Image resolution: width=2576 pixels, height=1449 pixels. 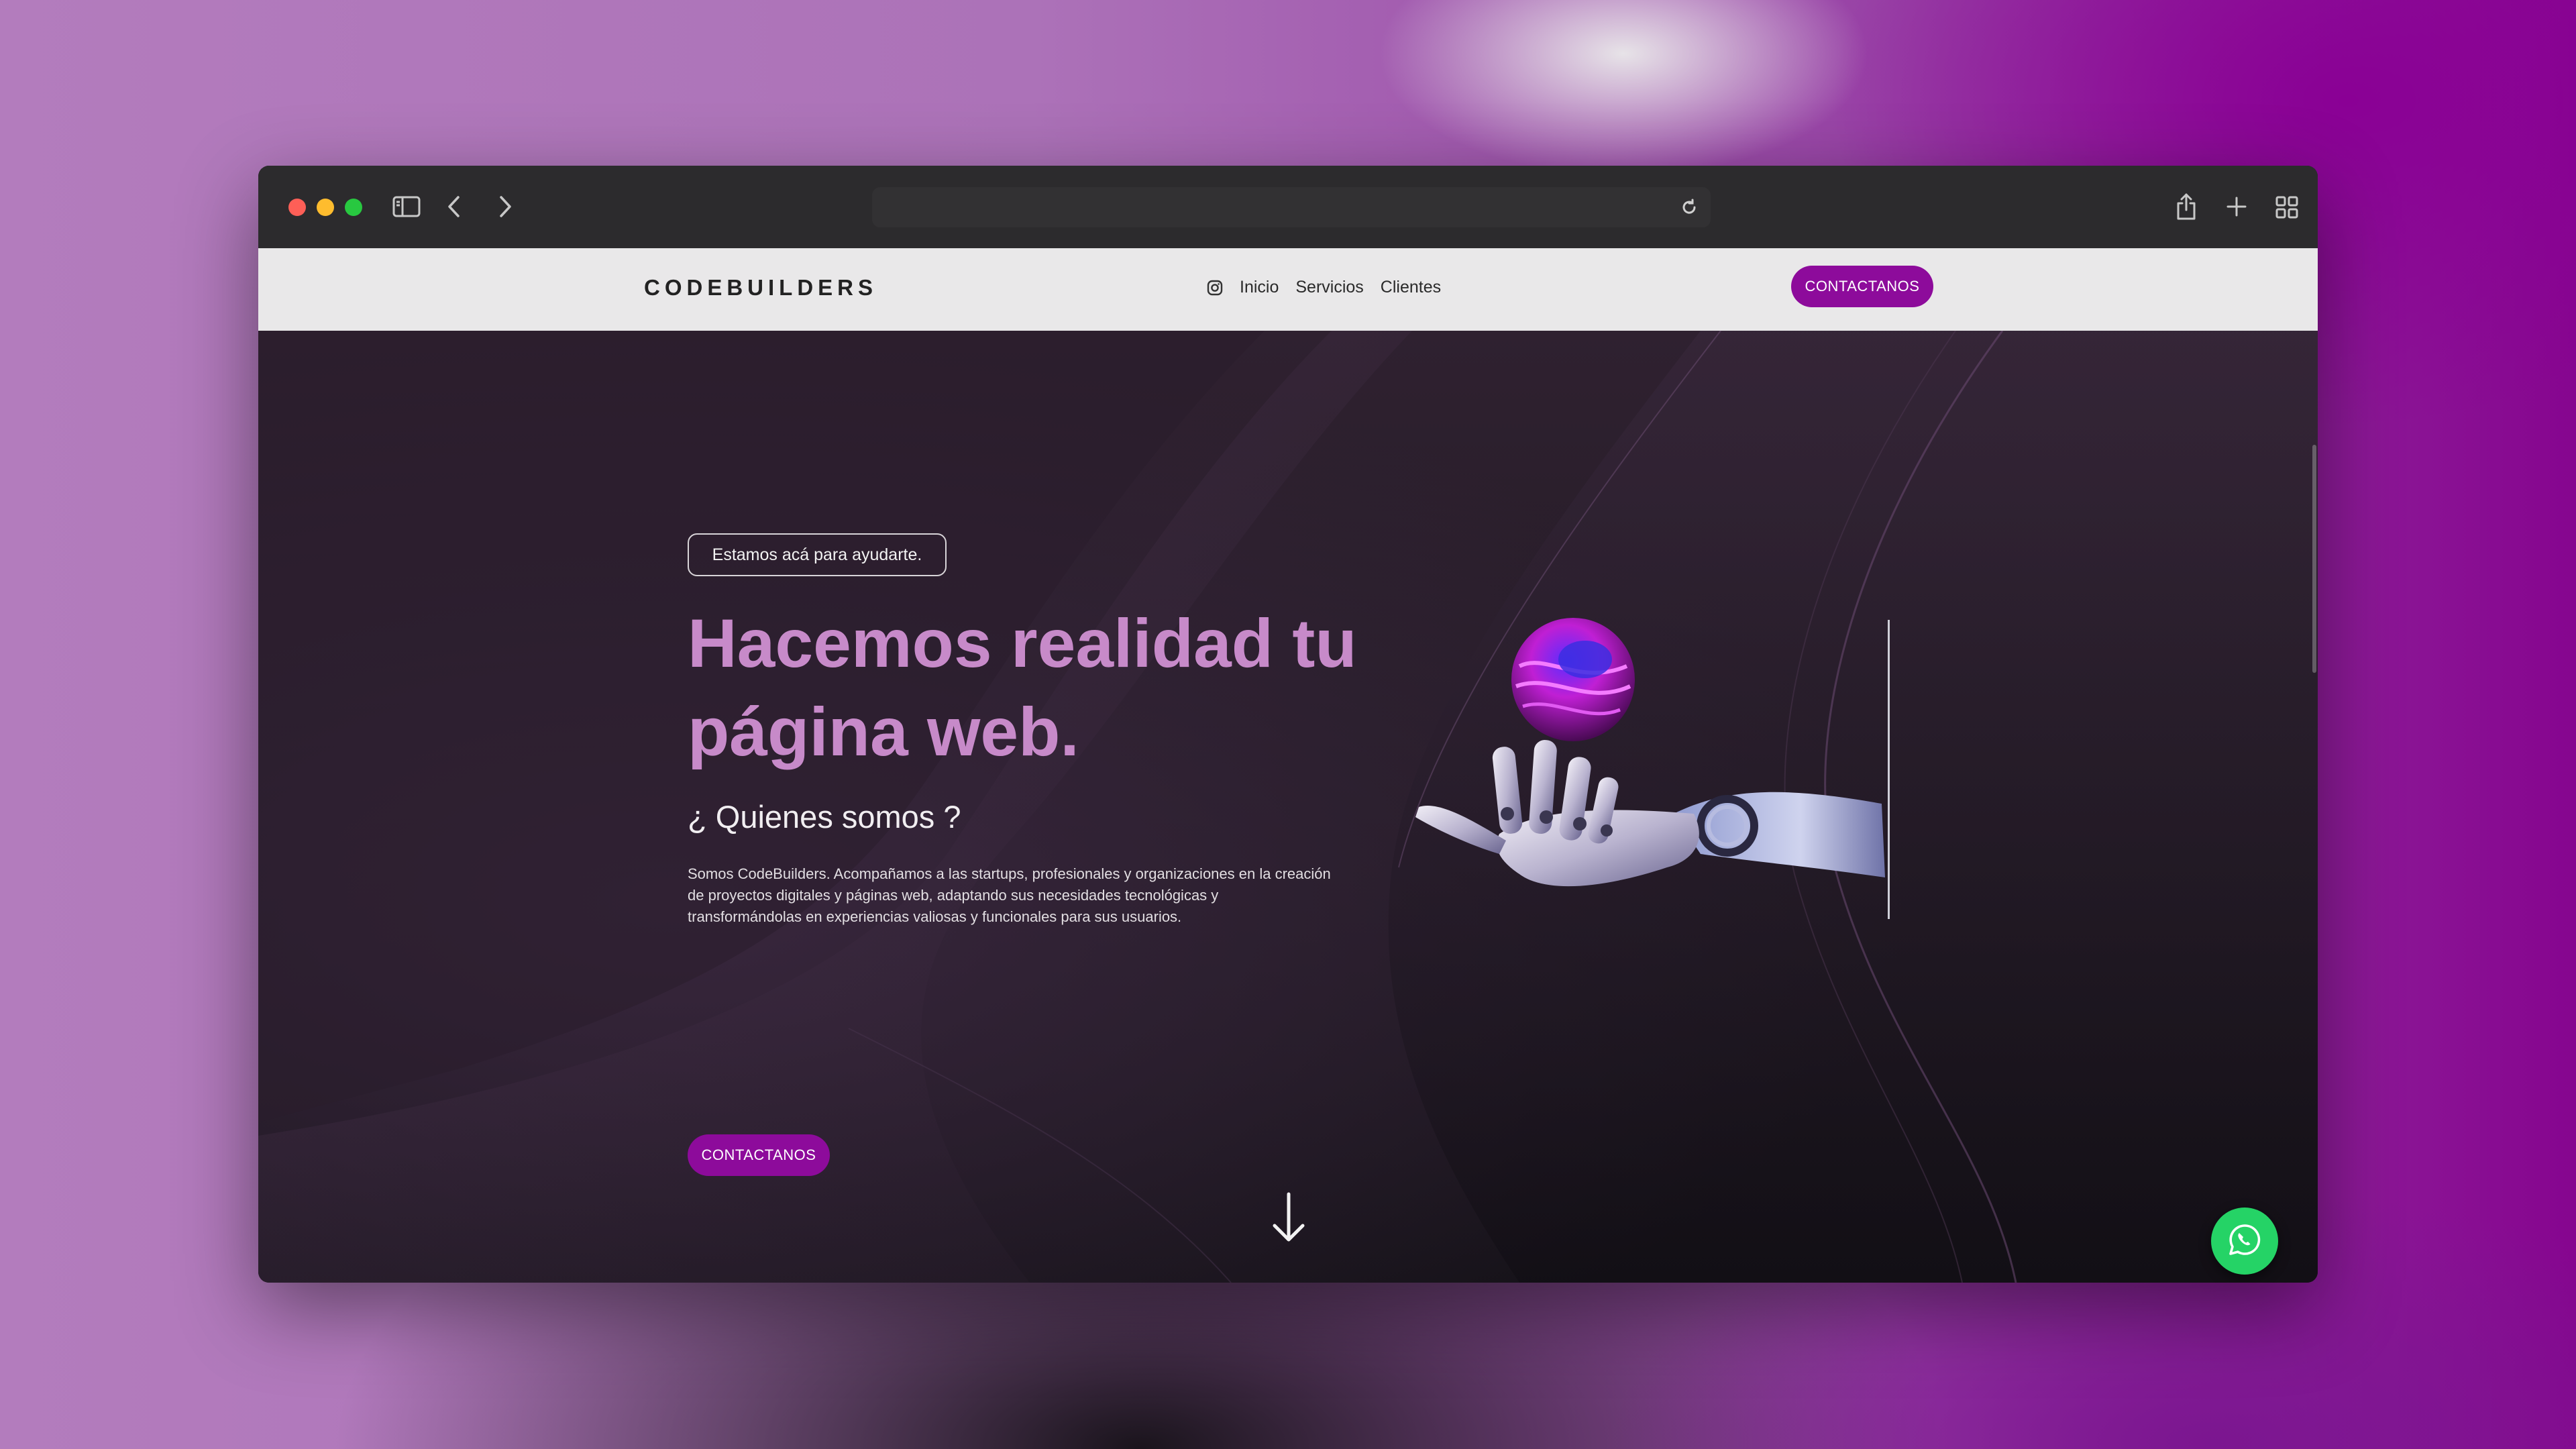 I want to click on main-nav: Inicio Servicios Clientes, so click(x=1324, y=287).